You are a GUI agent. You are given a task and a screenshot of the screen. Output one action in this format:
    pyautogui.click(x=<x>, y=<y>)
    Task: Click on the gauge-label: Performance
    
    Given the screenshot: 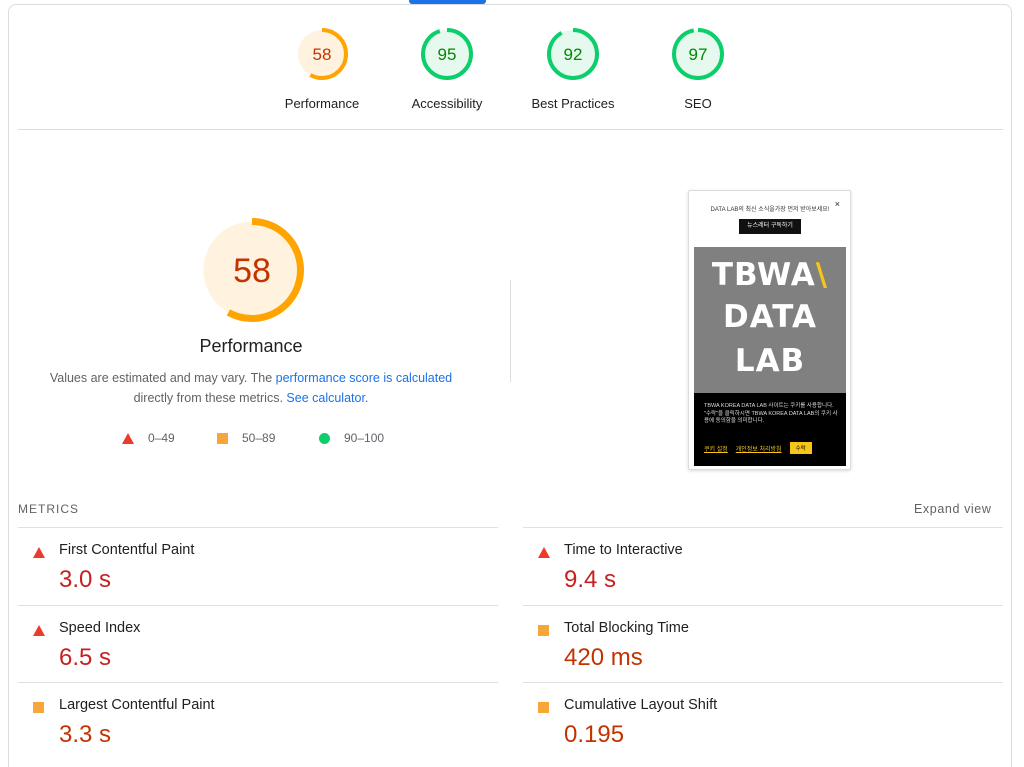 What is the action you would take?
    pyautogui.click(x=322, y=103)
    